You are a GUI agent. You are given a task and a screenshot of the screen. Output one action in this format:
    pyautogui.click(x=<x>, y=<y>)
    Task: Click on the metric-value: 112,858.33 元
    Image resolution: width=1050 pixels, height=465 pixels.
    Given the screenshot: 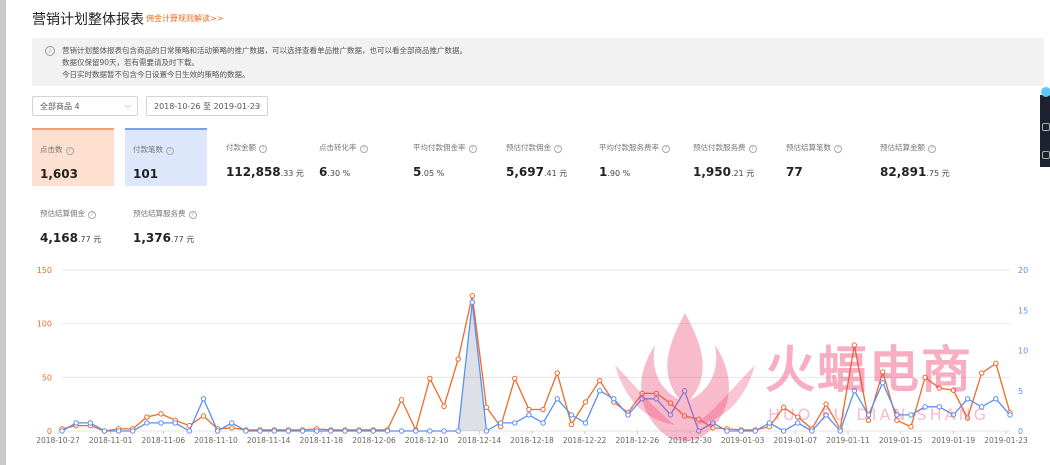 What is the action you would take?
    pyautogui.click(x=265, y=172)
    